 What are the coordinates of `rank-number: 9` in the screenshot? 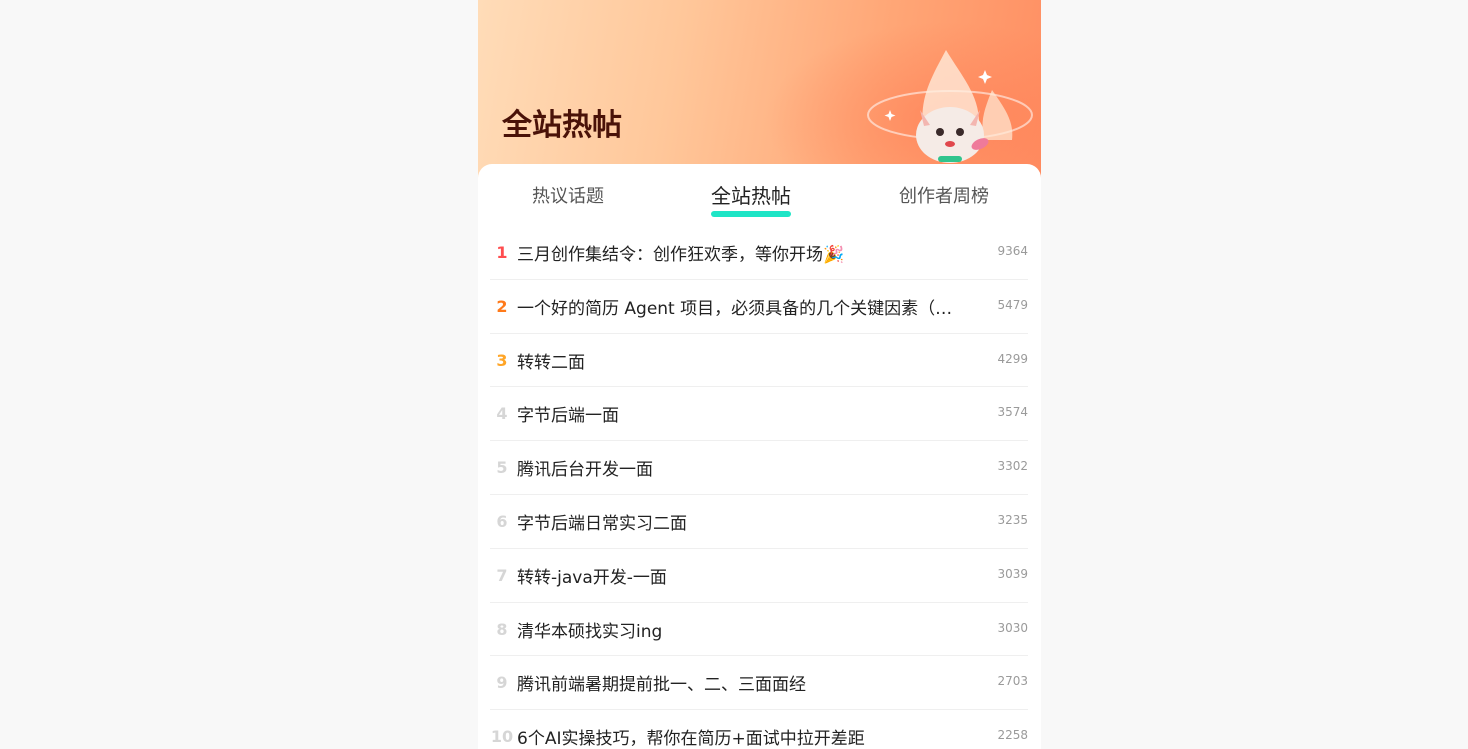 It's located at (502, 683).